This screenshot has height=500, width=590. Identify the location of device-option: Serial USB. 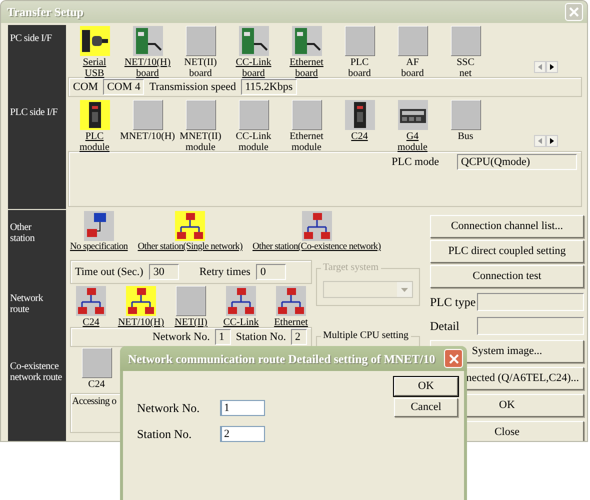
(94, 52).